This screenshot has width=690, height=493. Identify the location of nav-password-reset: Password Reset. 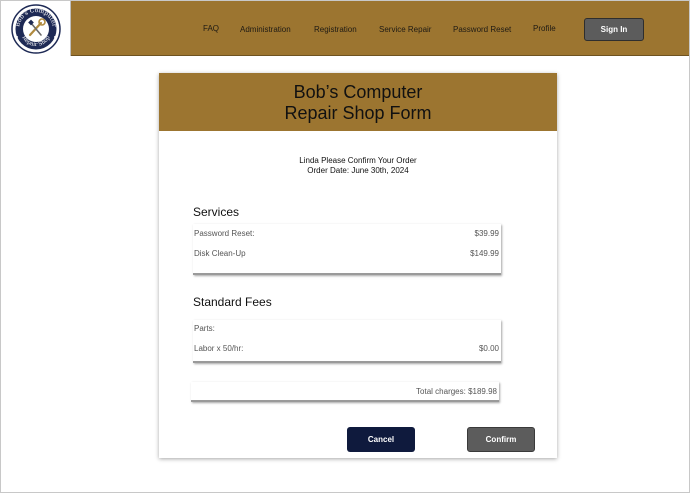
(482, 29).